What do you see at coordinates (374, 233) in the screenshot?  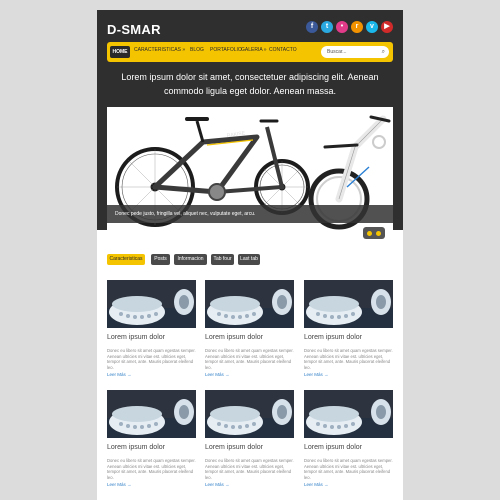 I see `slider-pagination` at bounding box center [374, 233].